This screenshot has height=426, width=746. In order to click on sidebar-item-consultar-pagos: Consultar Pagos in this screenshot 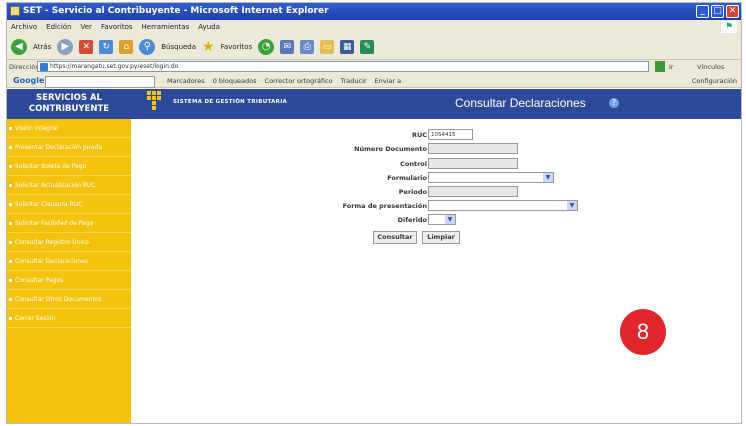, I will do `click(69, 280)`.